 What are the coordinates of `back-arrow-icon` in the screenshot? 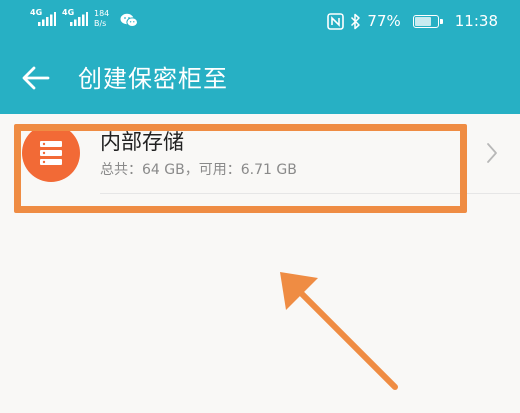 It's located at (36, 78).